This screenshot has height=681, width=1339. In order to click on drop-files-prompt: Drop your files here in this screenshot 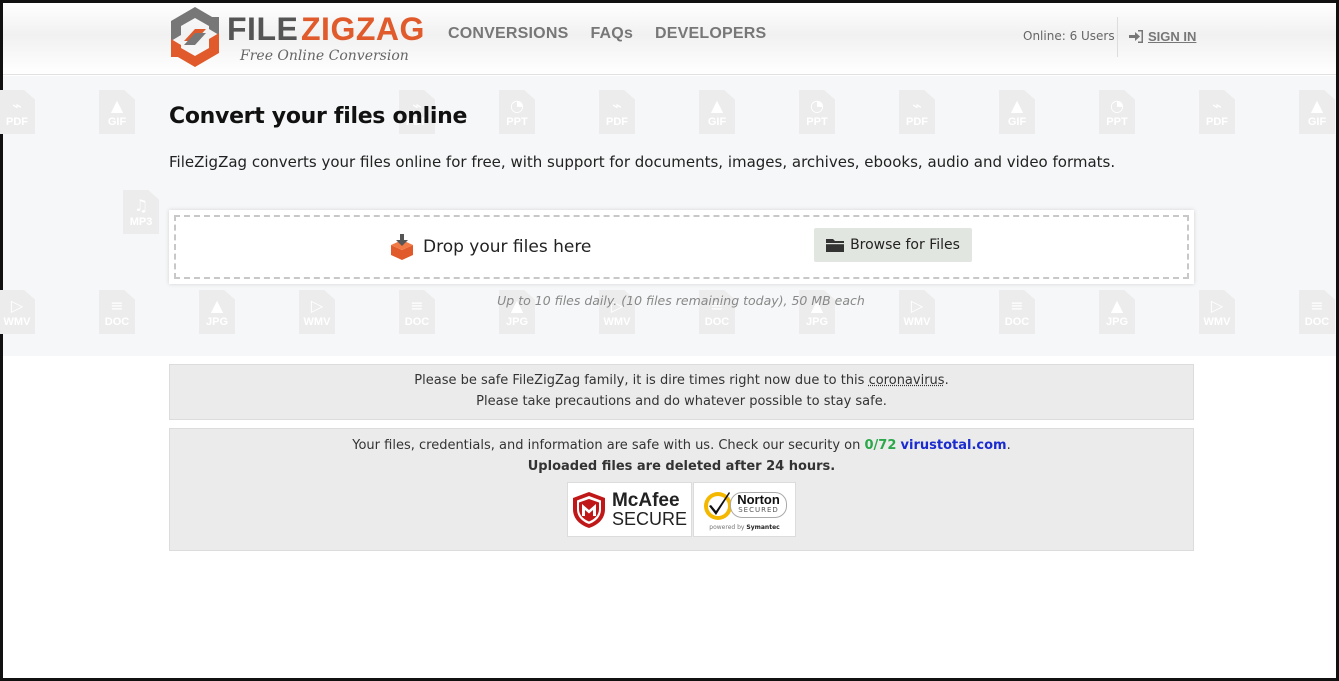, I will do `click(490, 247)`.